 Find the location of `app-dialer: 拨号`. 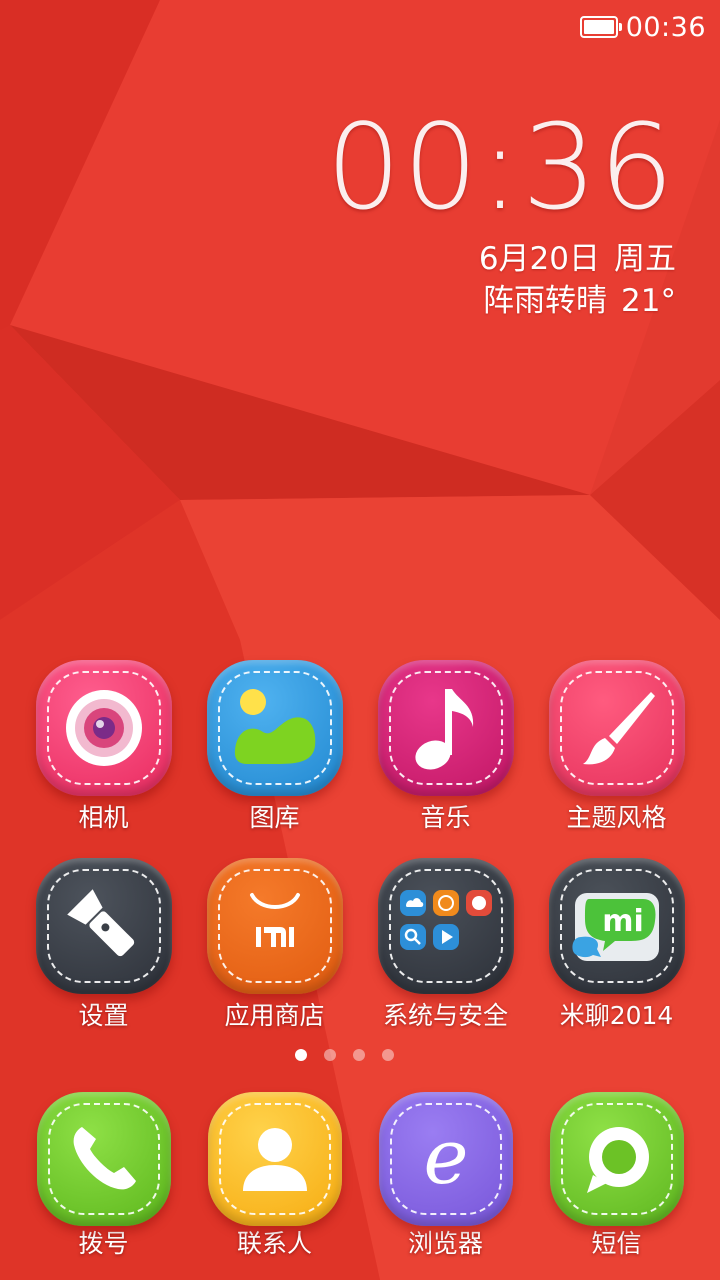

app-dialer: 拨号 is located at coordinates (103, 1176).